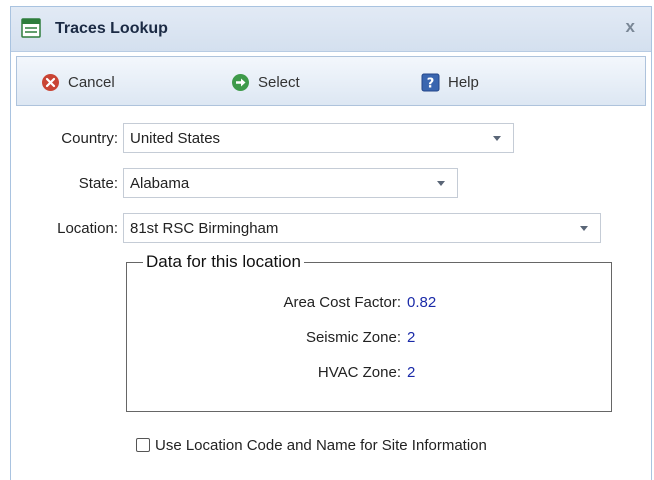  What do you see at coordinates (240, 82) in the screenshot?
I see `select-arrow-icon` at bounding box center [240, 82].